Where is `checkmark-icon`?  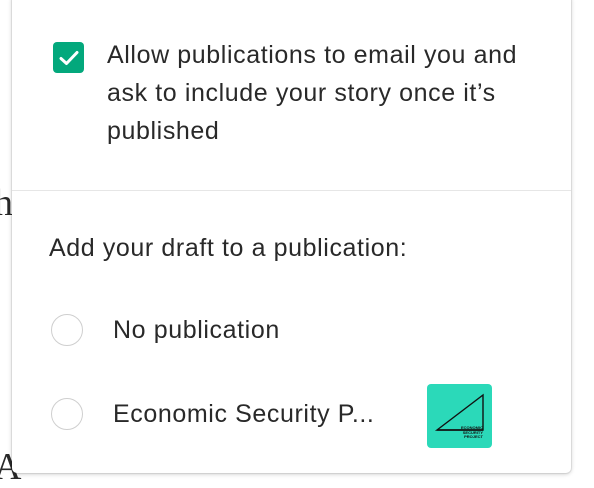 checkmark-icon is located at coordinates (68, 57).